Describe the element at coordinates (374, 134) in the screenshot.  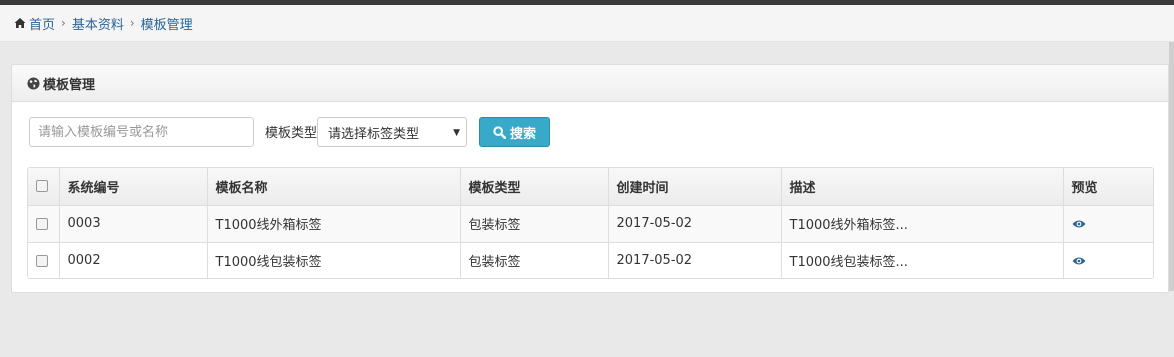
I see `template-type-select-value: 请选择标签类型` at that location.